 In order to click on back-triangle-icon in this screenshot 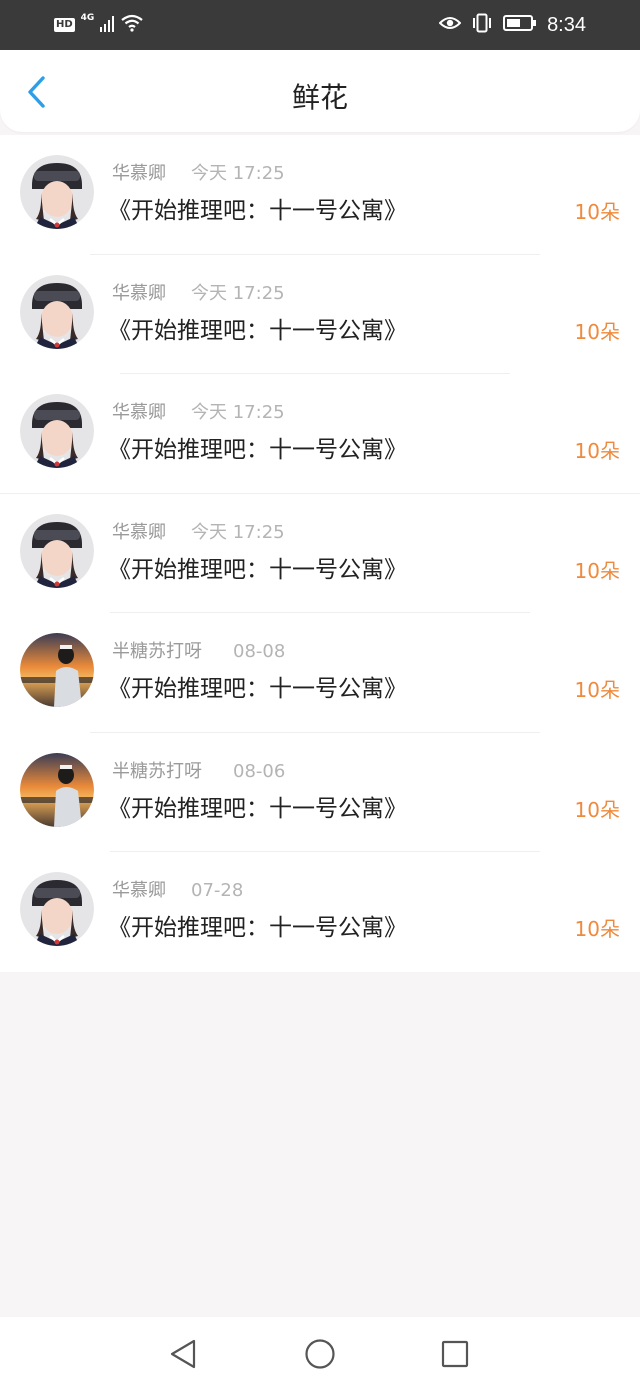, I will do `click(183, 1354)`.